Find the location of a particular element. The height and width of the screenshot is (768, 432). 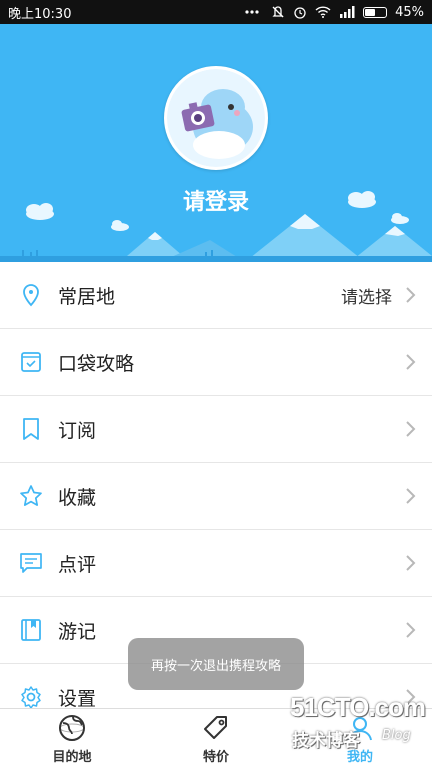

battery-icon is located at coordinates (375, 12).